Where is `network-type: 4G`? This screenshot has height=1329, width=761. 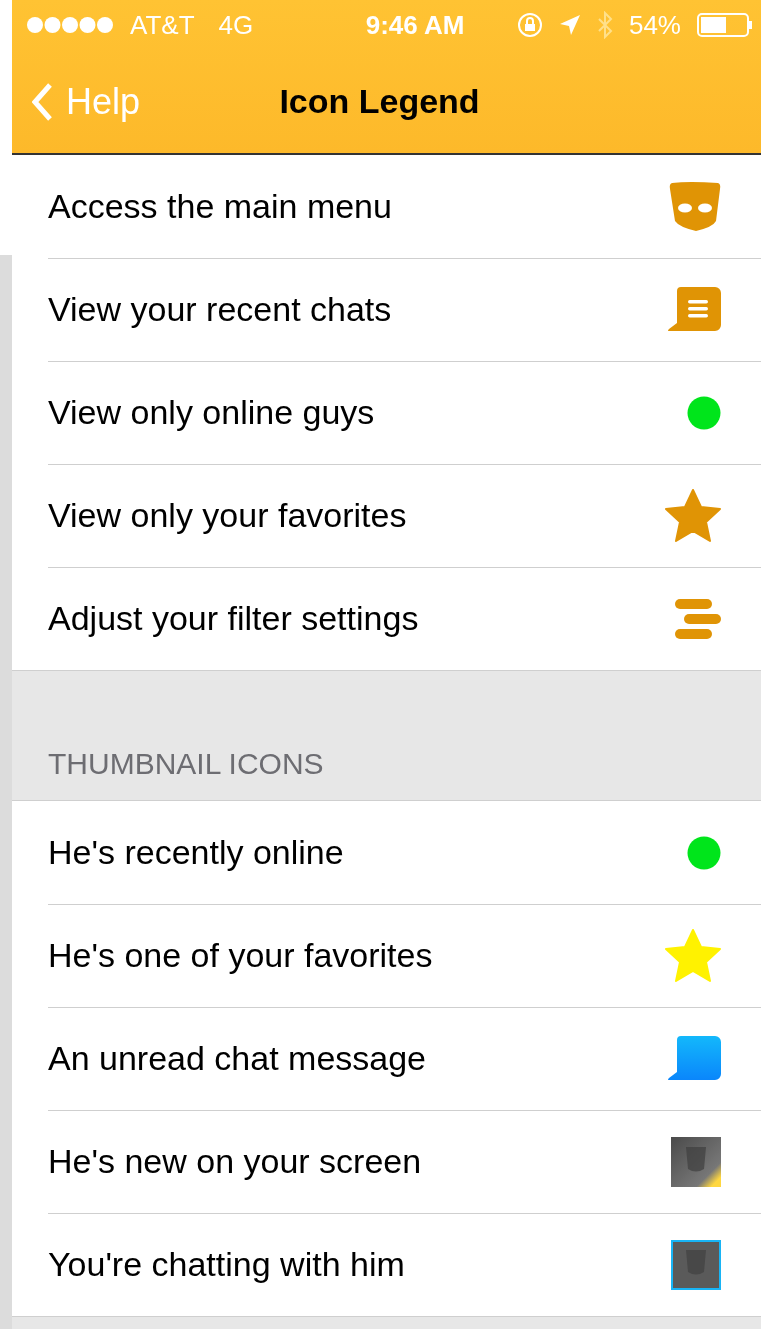
network-type: 4G is located at coordinates (236, 25).